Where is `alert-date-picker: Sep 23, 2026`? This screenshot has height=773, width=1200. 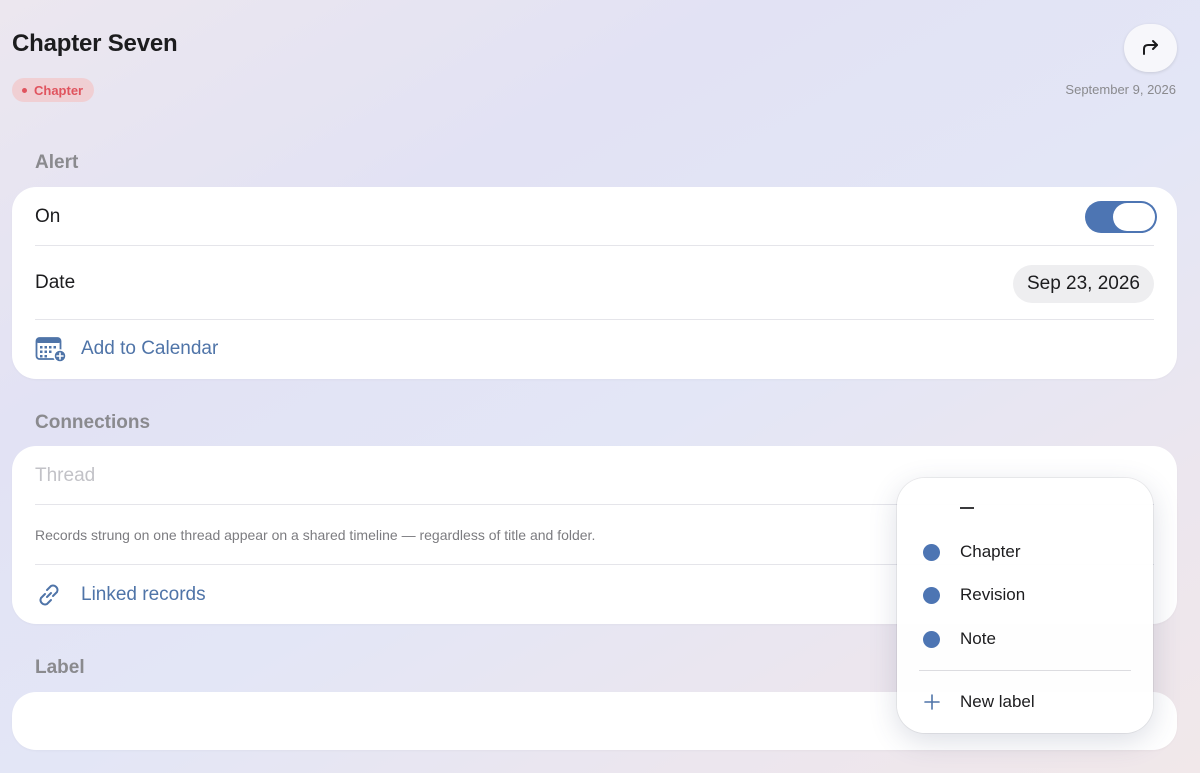
alert-date-picker: Sep 23, 2026 is located at coordinates (1083, 284).